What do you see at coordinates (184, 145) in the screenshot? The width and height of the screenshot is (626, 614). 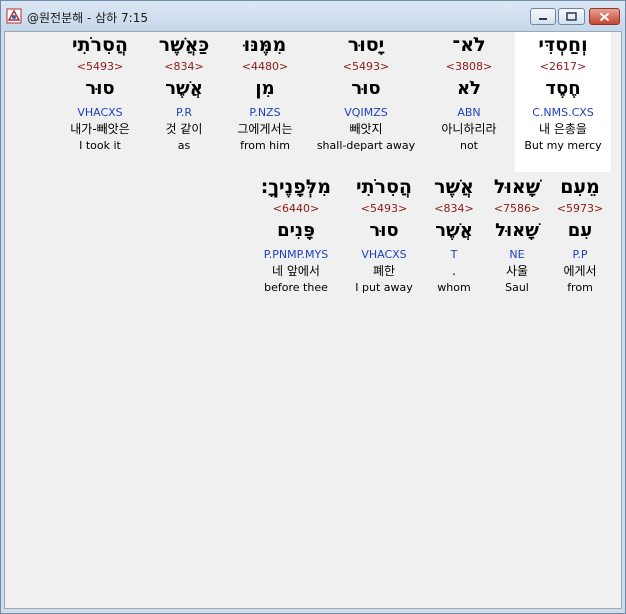 I see `english-gloss: as` at bounding box center [184, 145].